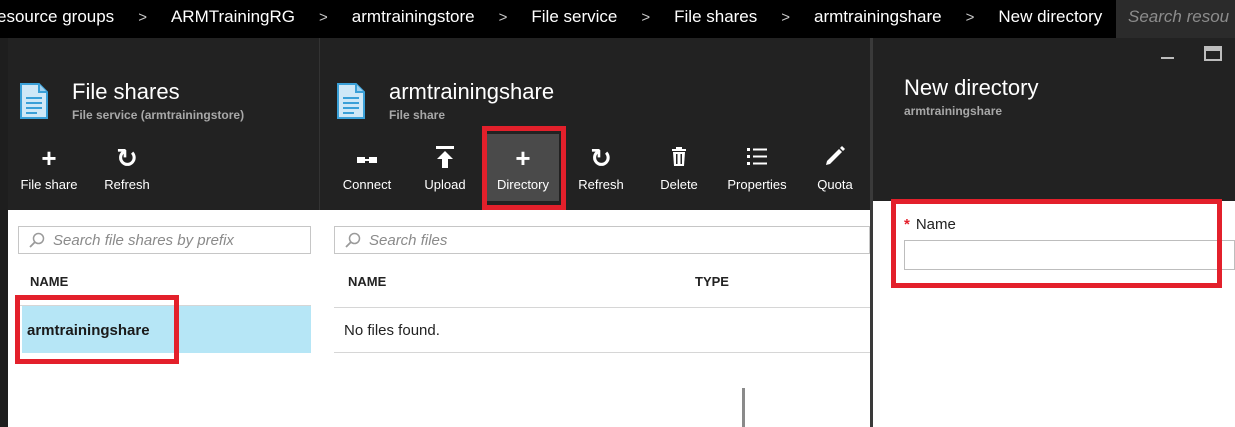  Describe the element at coordinates (1179, 16) in the screenshot. I see `global-search-placeholder: Search resou` at that location.